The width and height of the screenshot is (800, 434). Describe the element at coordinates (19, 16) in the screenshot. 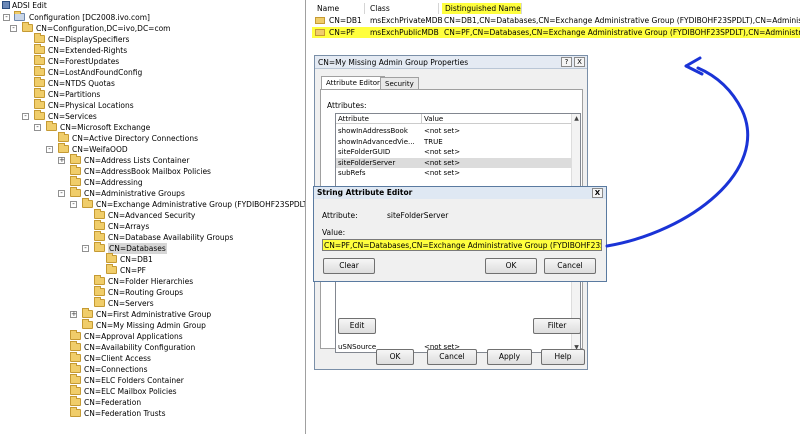

I see `directory-icon` at that location.